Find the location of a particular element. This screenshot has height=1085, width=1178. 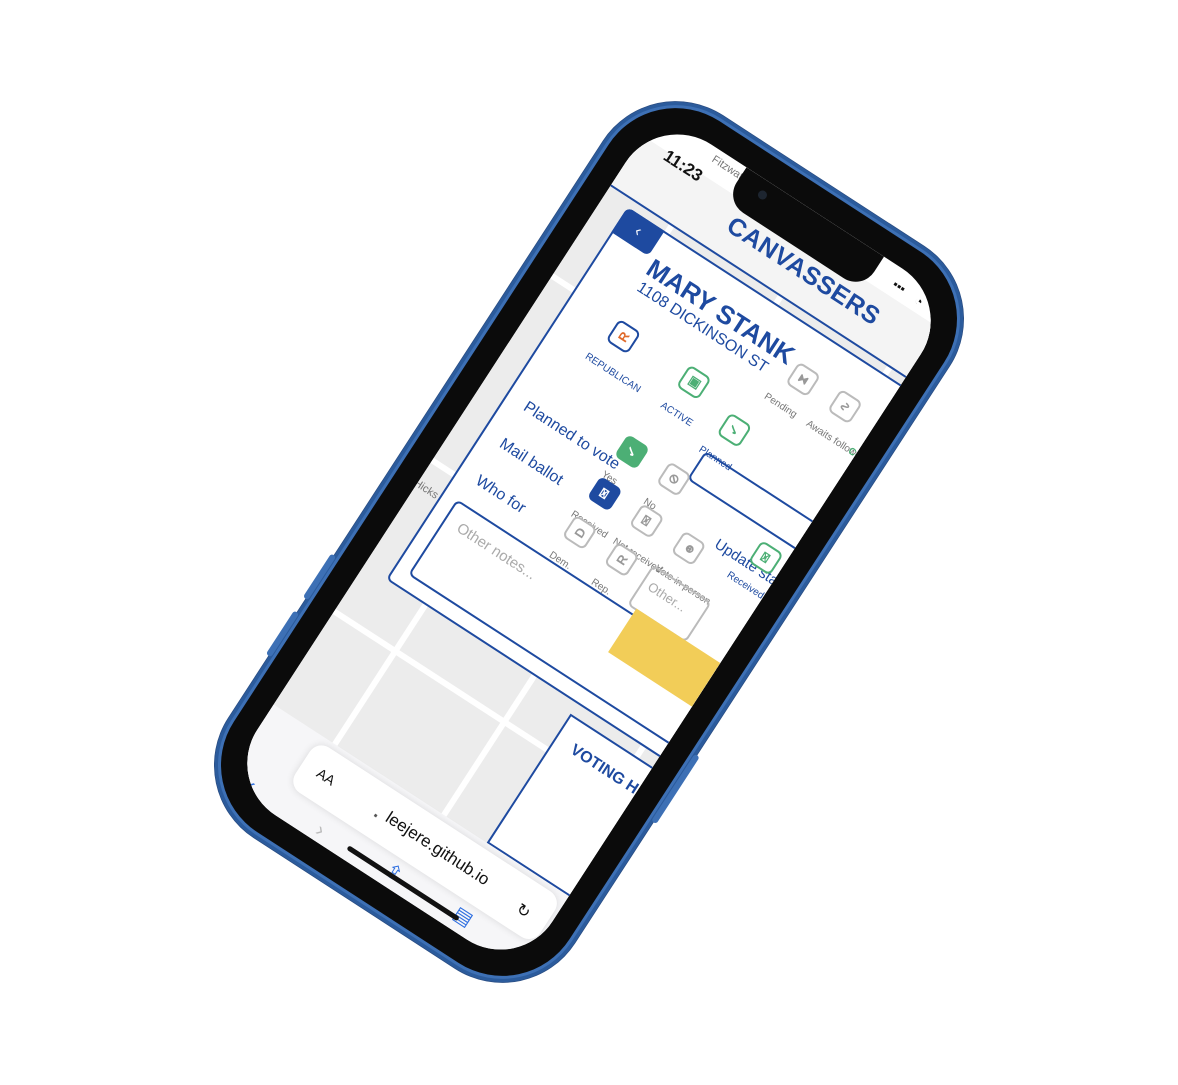

status-awaits-label: Awaits followup is located at coordinates (835, 442).